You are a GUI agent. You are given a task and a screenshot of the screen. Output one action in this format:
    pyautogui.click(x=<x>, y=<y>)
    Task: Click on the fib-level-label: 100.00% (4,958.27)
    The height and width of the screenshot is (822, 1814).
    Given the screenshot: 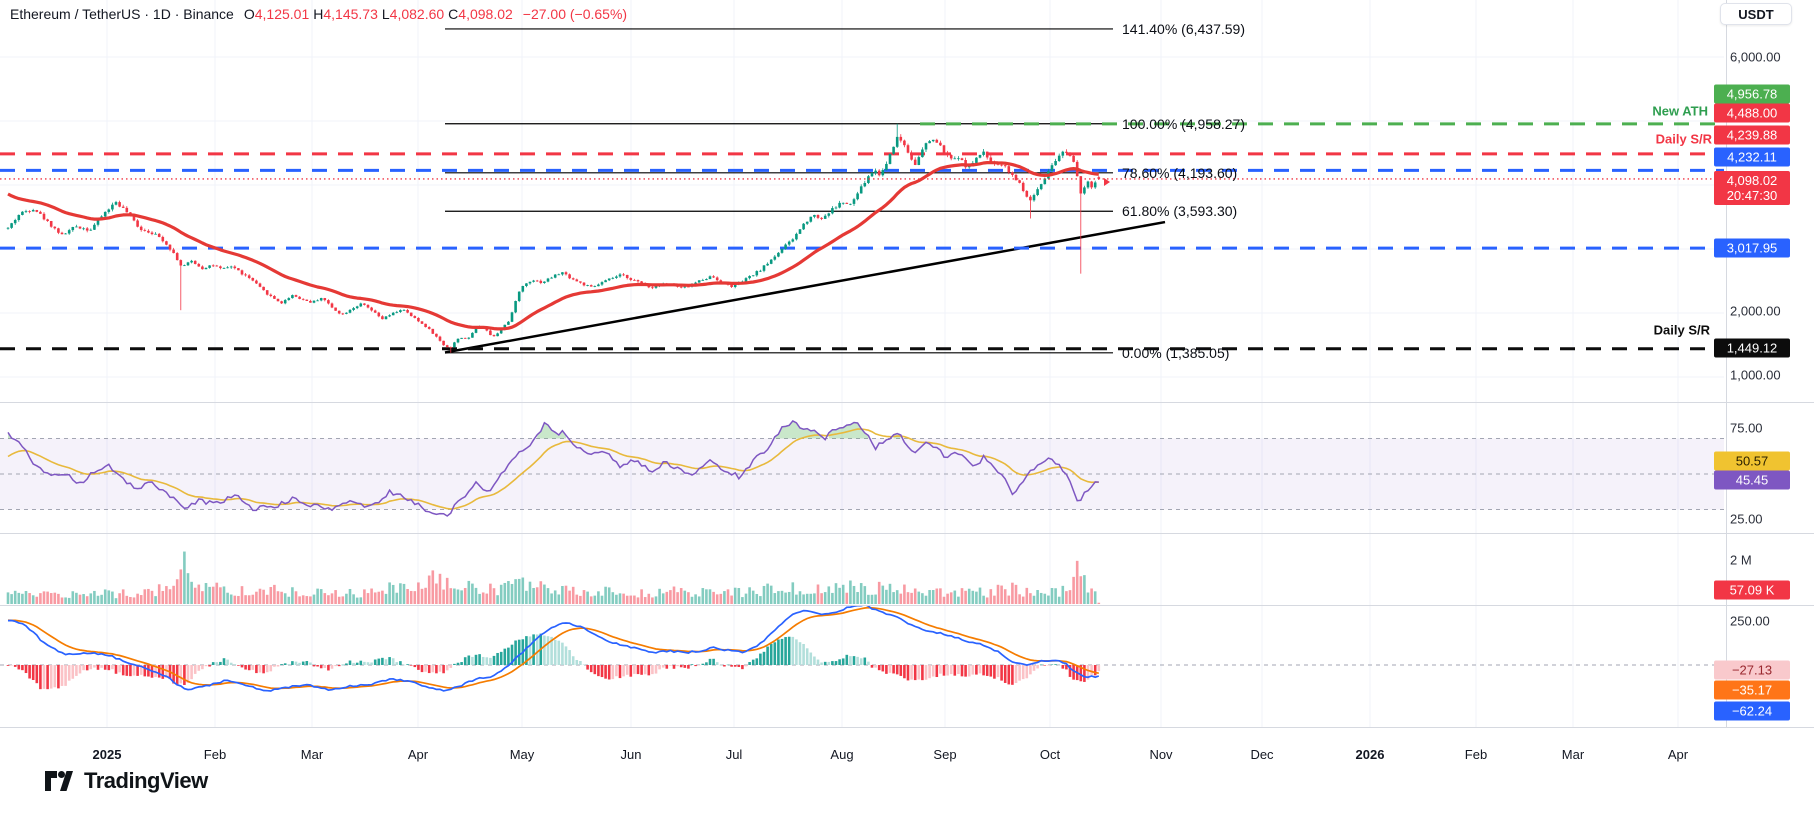 What is the action you would take?
    pyautogui.click(x=1183, y=123)
    